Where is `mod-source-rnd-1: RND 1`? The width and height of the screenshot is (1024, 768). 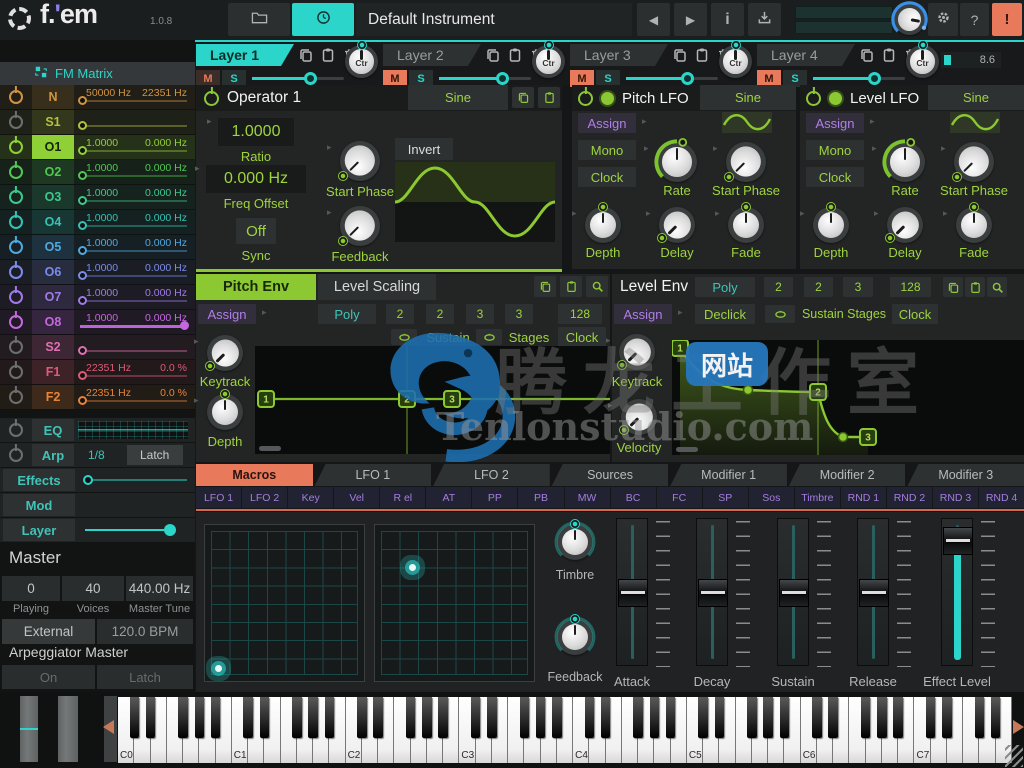
mod-source-rnd-1: RND 1 is located at coordinates (863, 497).